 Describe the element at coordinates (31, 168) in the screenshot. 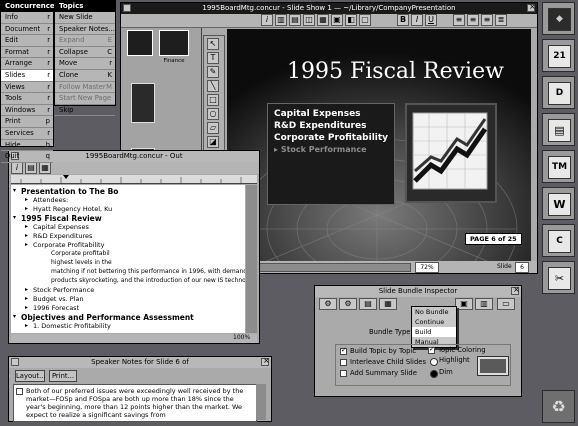

I see `tool-button-2: ▤` at that location.